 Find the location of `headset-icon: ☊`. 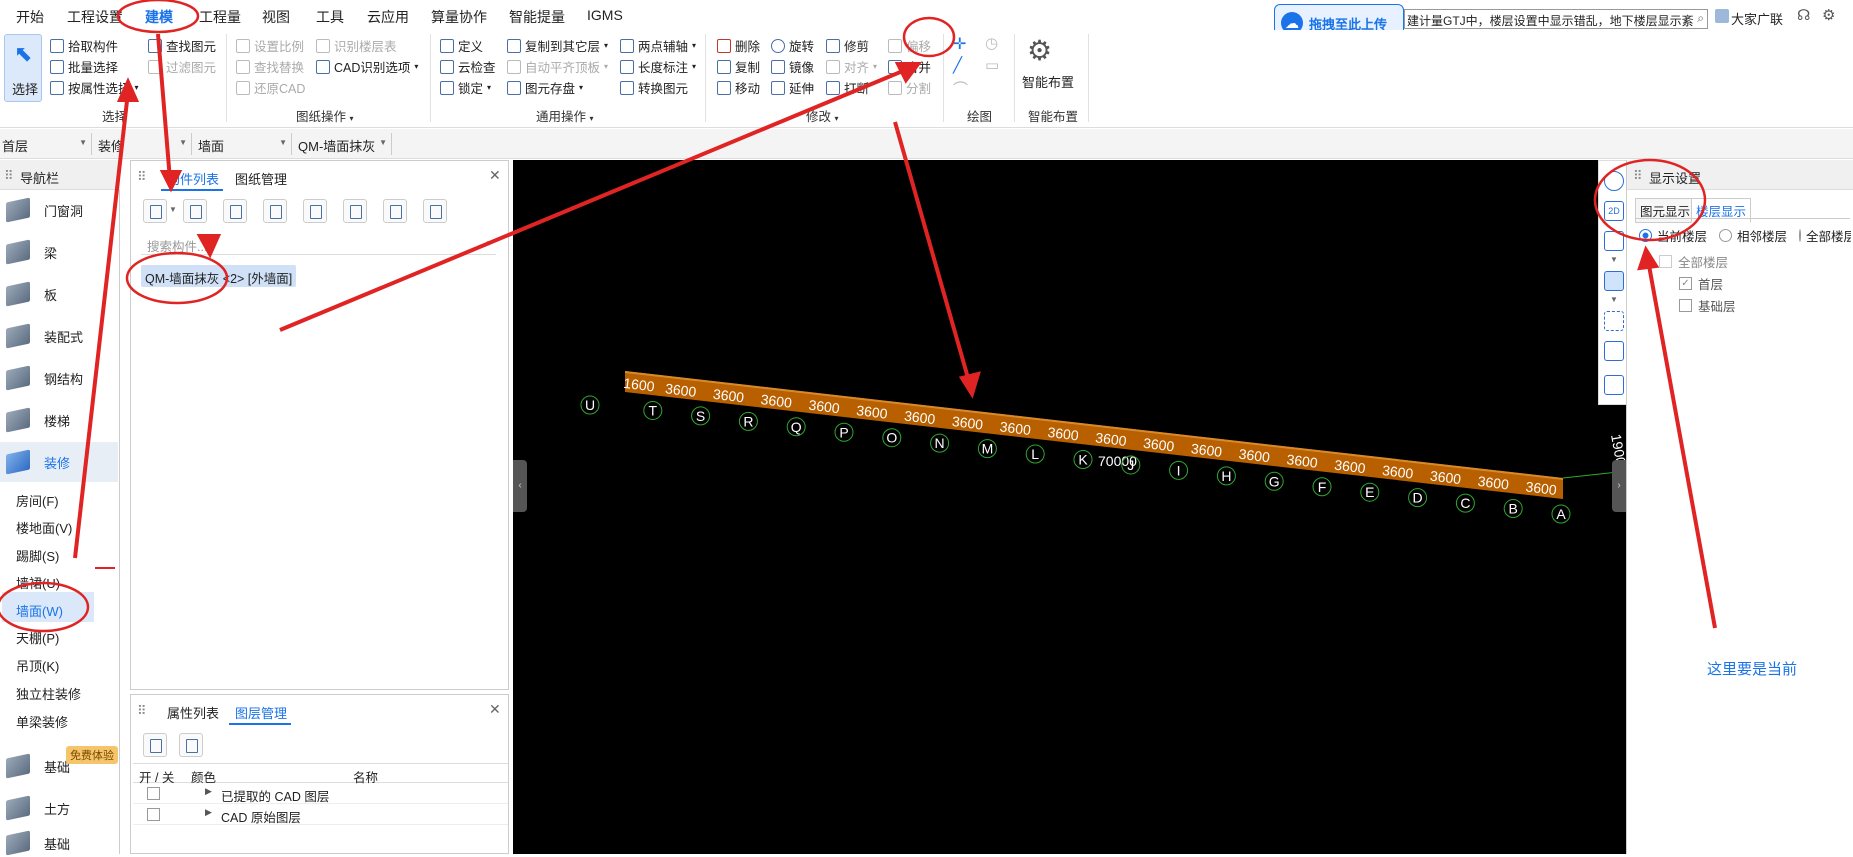

headset-icon: ☊ is located at coordinates (1803, 15).